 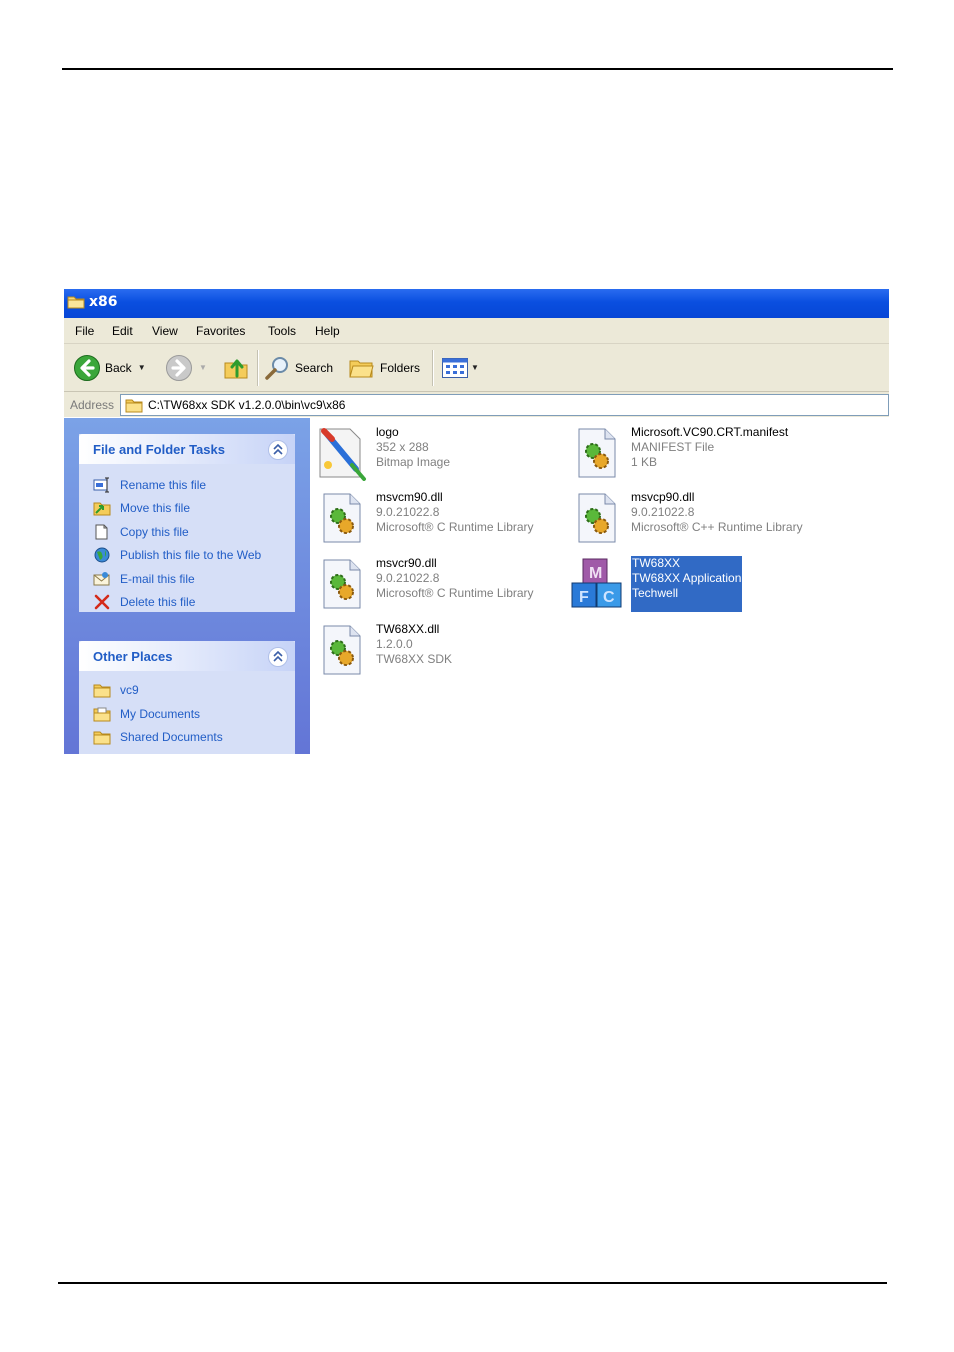 I want to click on task-label: Delete this file, so click(x=158, y=602).